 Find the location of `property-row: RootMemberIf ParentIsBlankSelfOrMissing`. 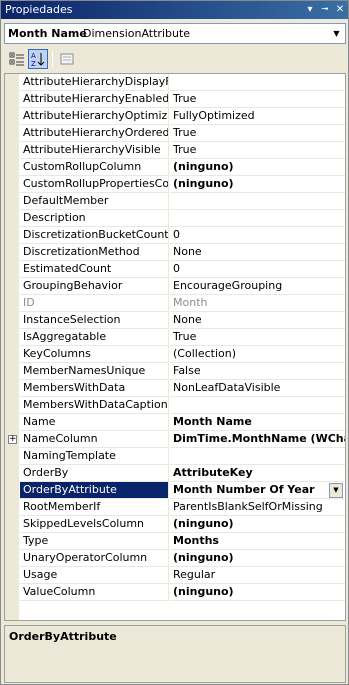

property-row: RootMemberIf ParentIsBlankSelfOrMissing is located at coordinates (175, 507).